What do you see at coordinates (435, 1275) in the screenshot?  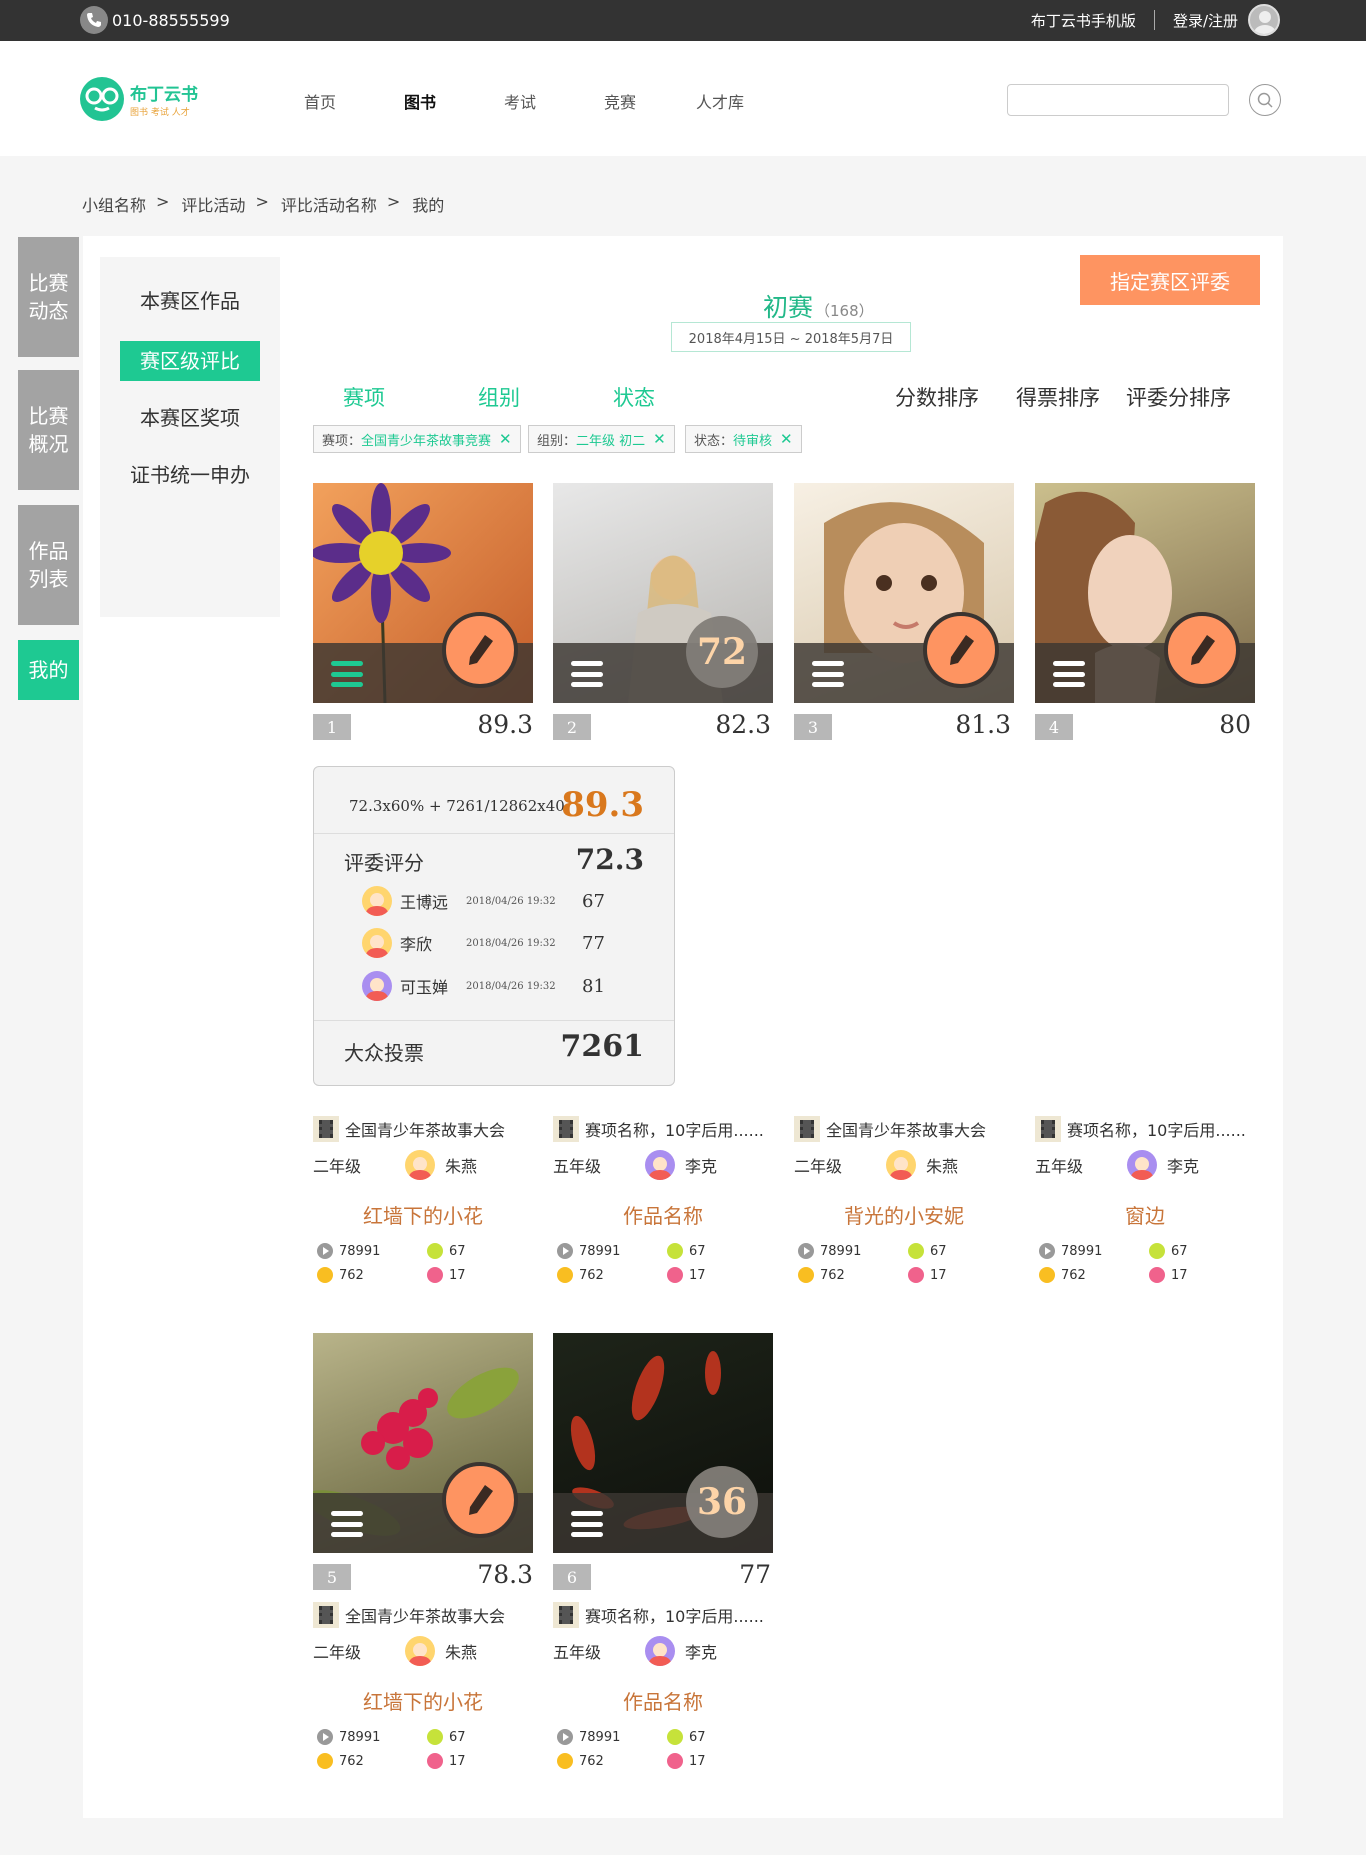 I see `judge-icon` at bounding box center [435, 1275].